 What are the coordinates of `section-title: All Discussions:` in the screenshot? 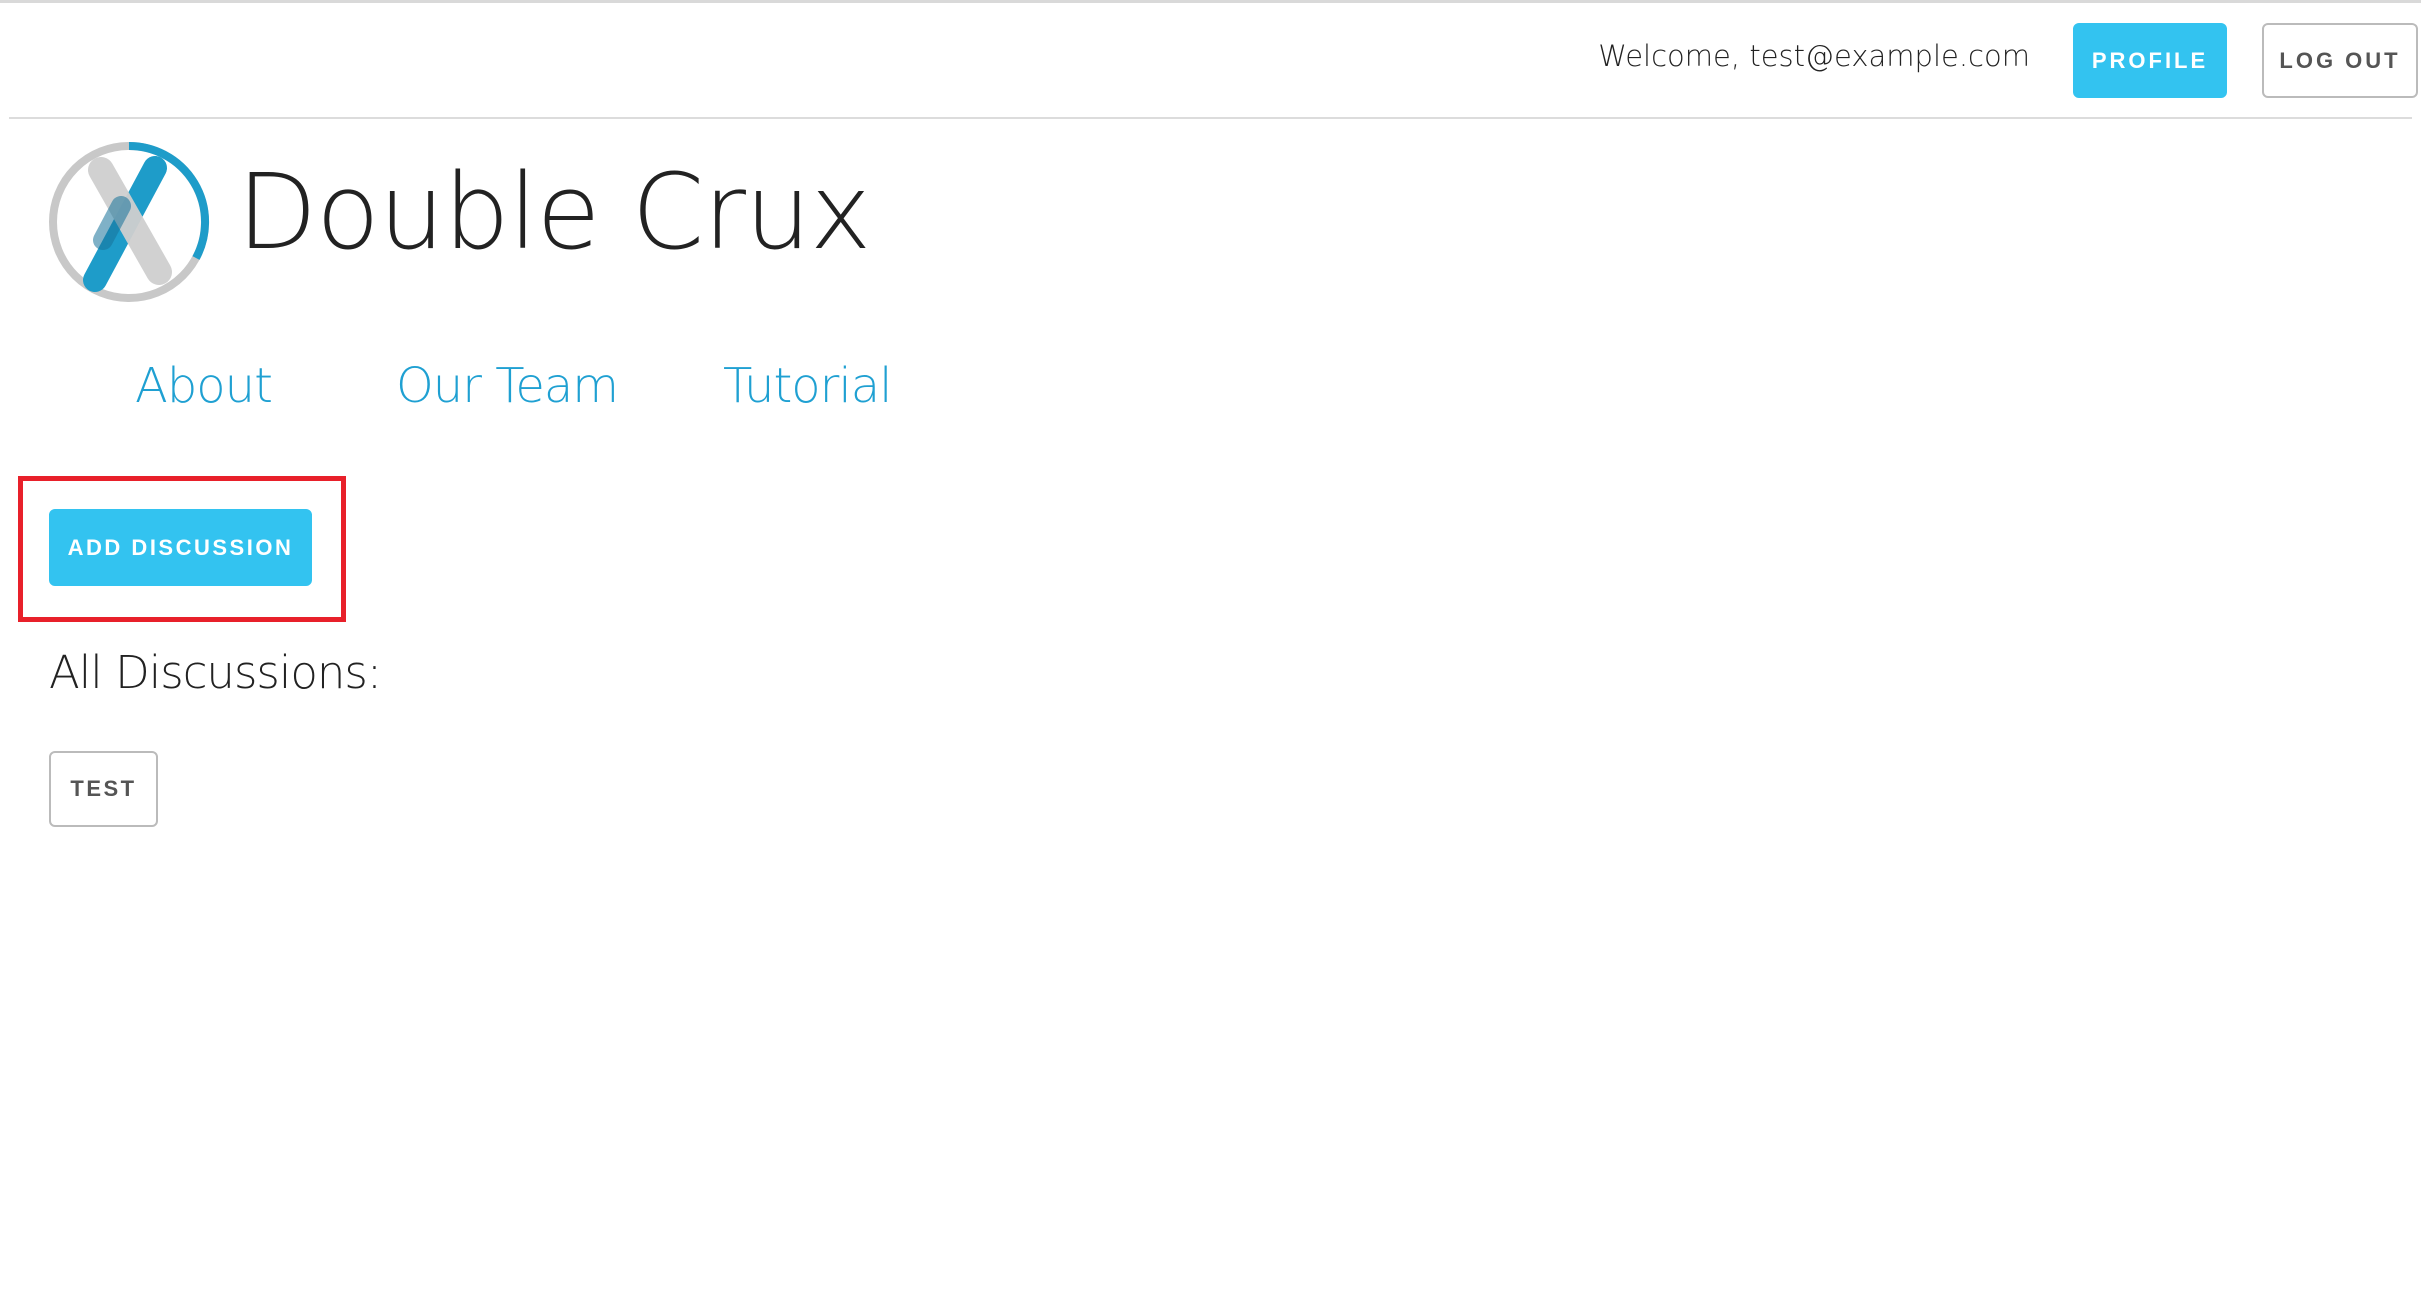 It's located at (215, 672).